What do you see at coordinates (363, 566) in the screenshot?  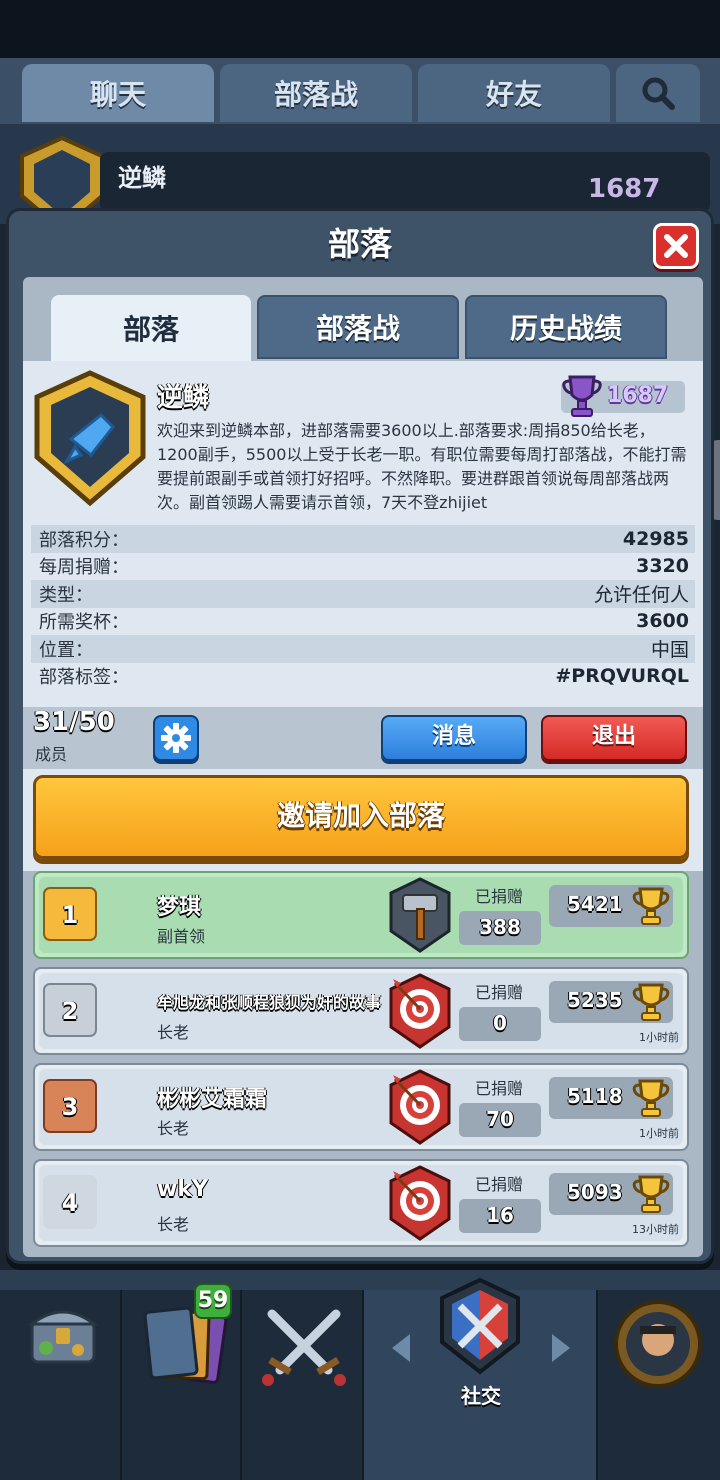 I see `stat-row: 每周捐赠： 3320` at bounding box center [363, 566].